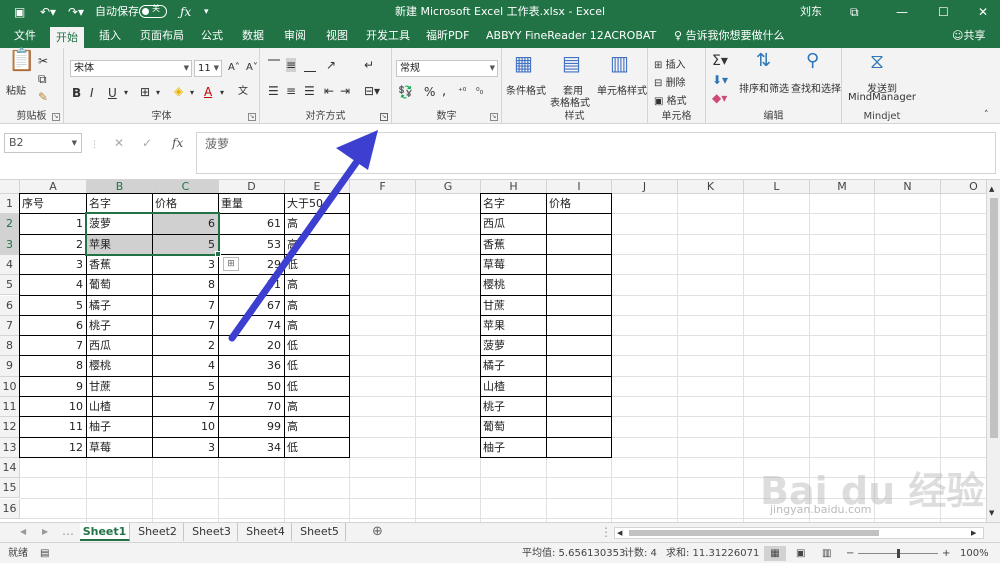 The width and height of the screenshot is (1000, 563). I want to click on column-header-c: C, so click(186, 187).